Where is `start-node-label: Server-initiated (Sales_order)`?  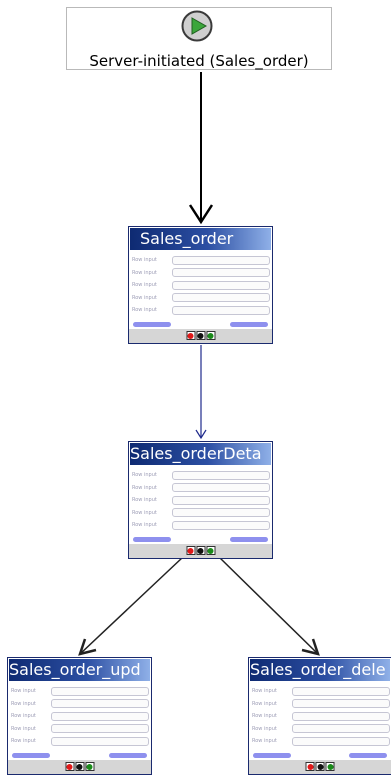
start-node-label: Server-initiated (Sales_order) is located at coordinates (199, 61).